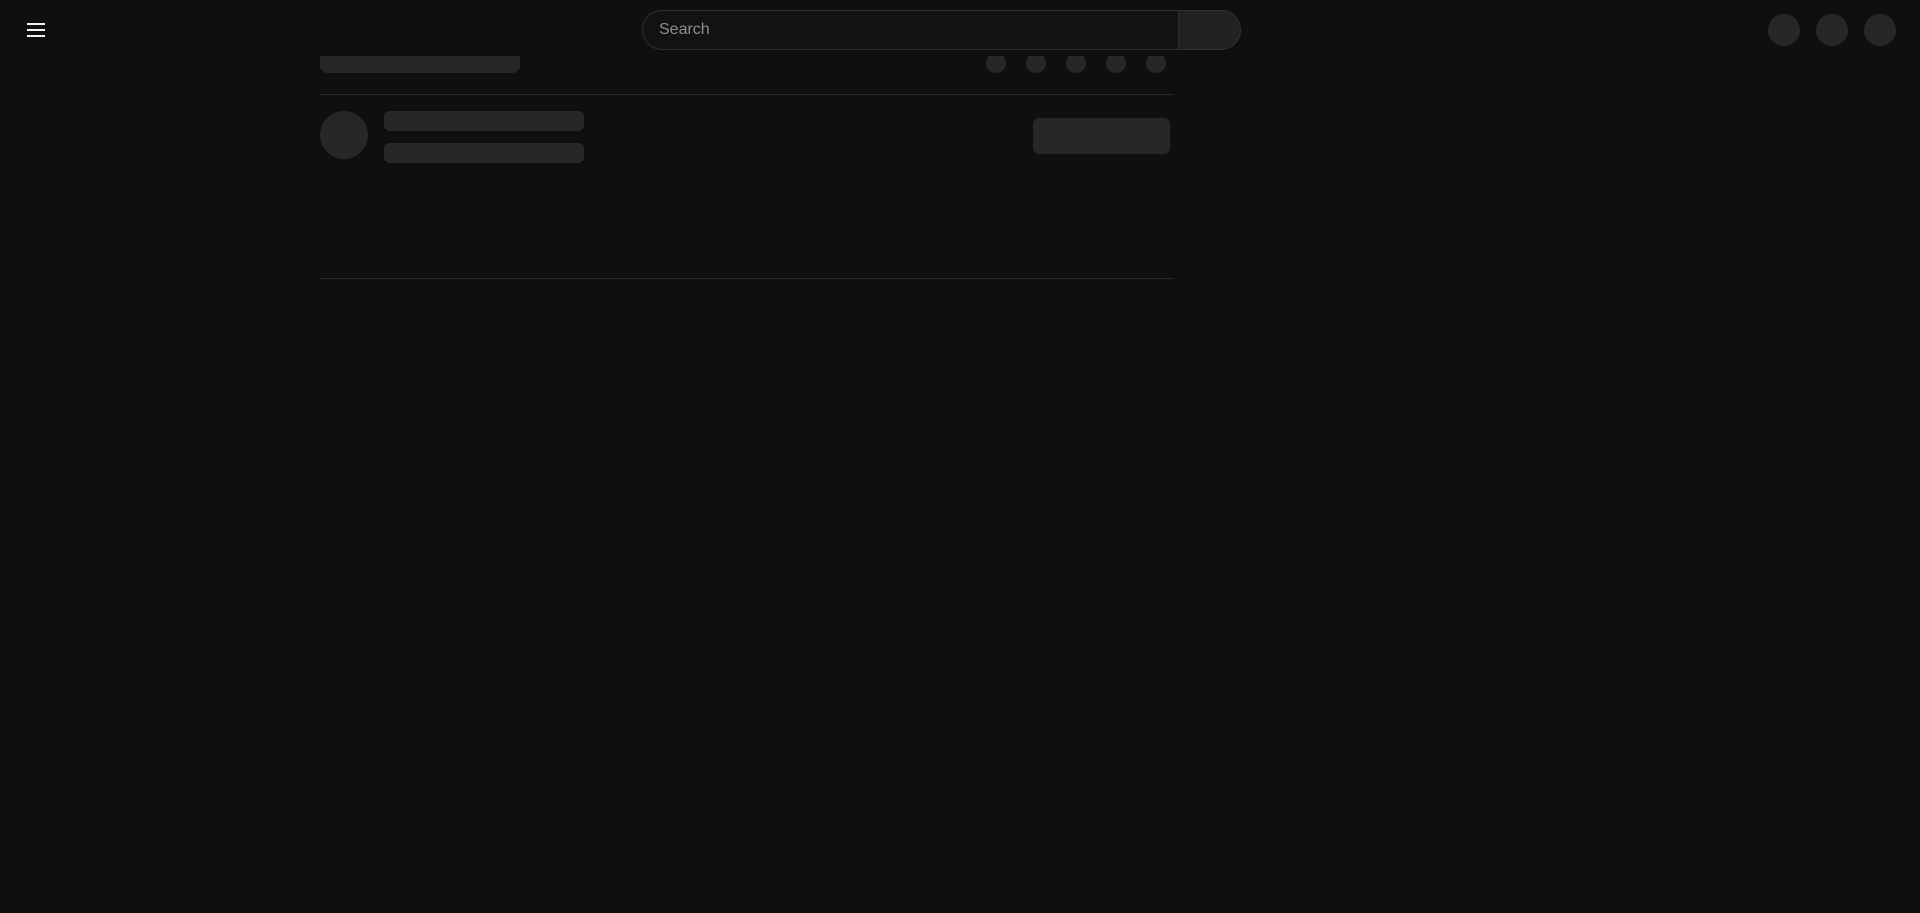  I want to click on menu-button, so click(36, 30).